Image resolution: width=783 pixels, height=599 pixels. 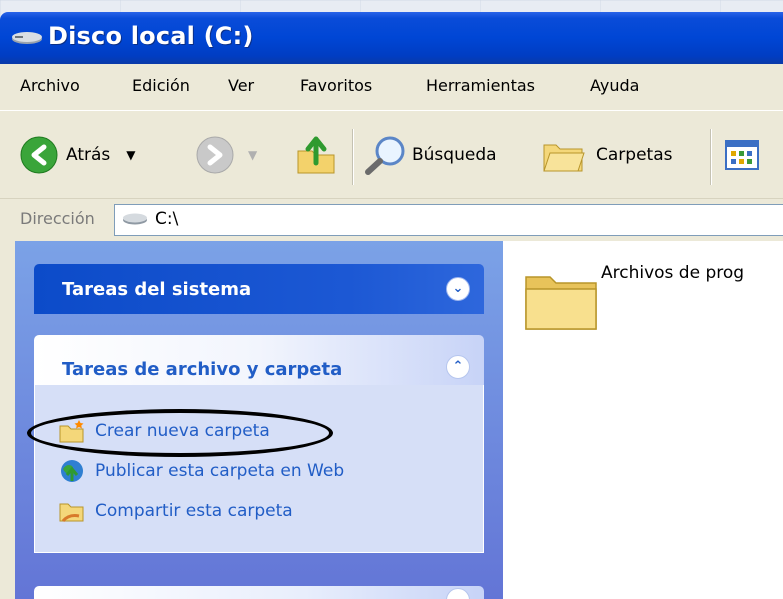 I want to click on menu-ver: Ver, so click(x=241, y=85).